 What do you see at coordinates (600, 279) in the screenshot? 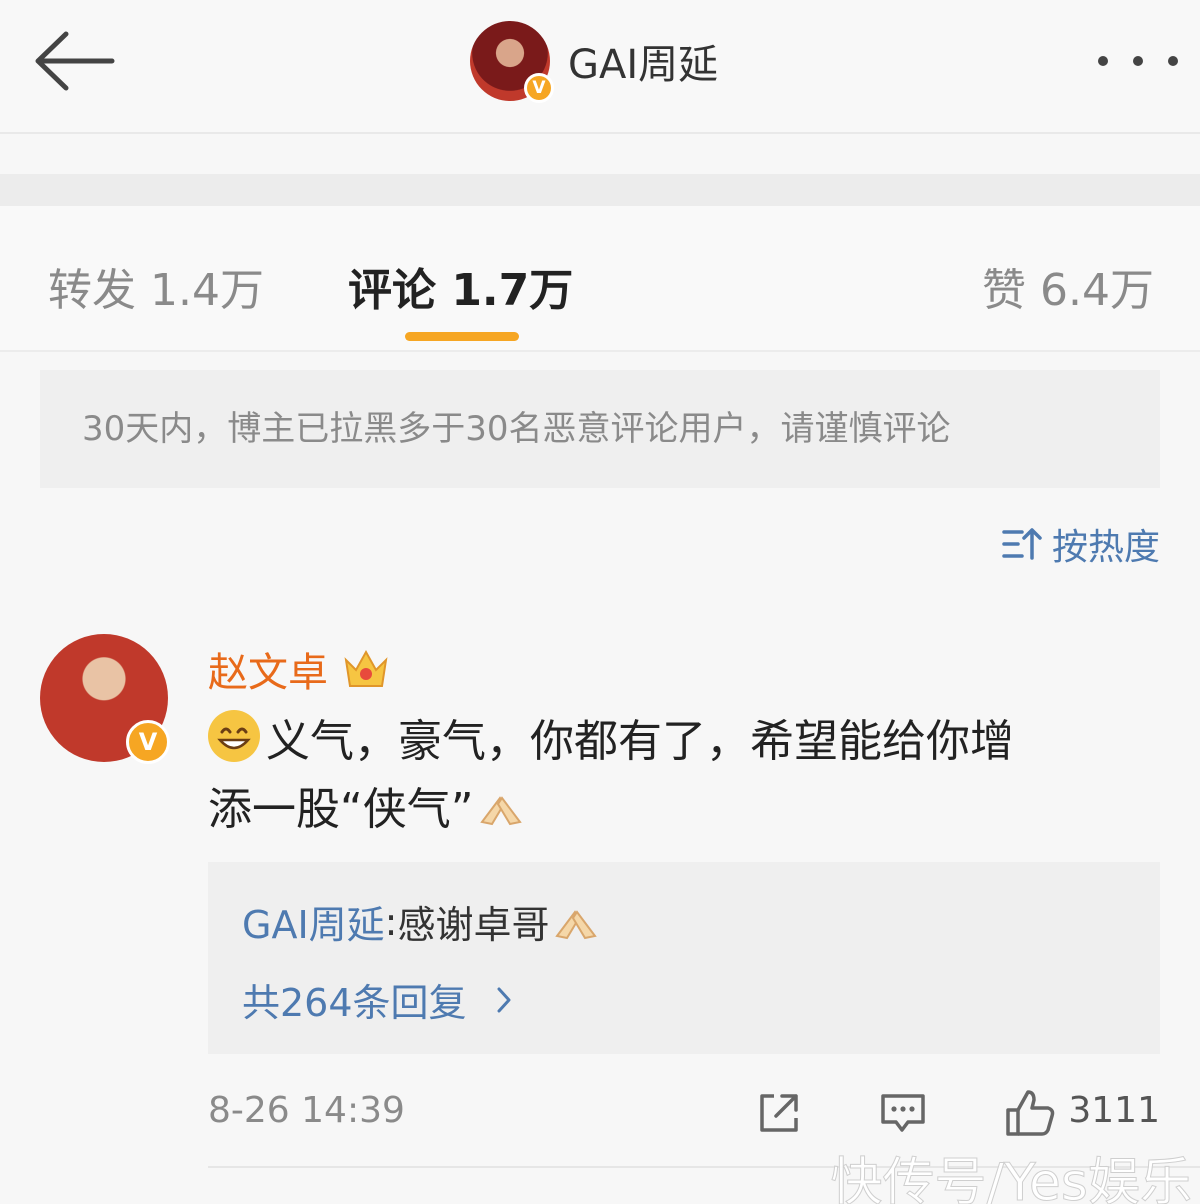
I see `tab-bar: 转发 1.4万 评论 1.7万 赞 6.4万` at bounding box center [600, 279].